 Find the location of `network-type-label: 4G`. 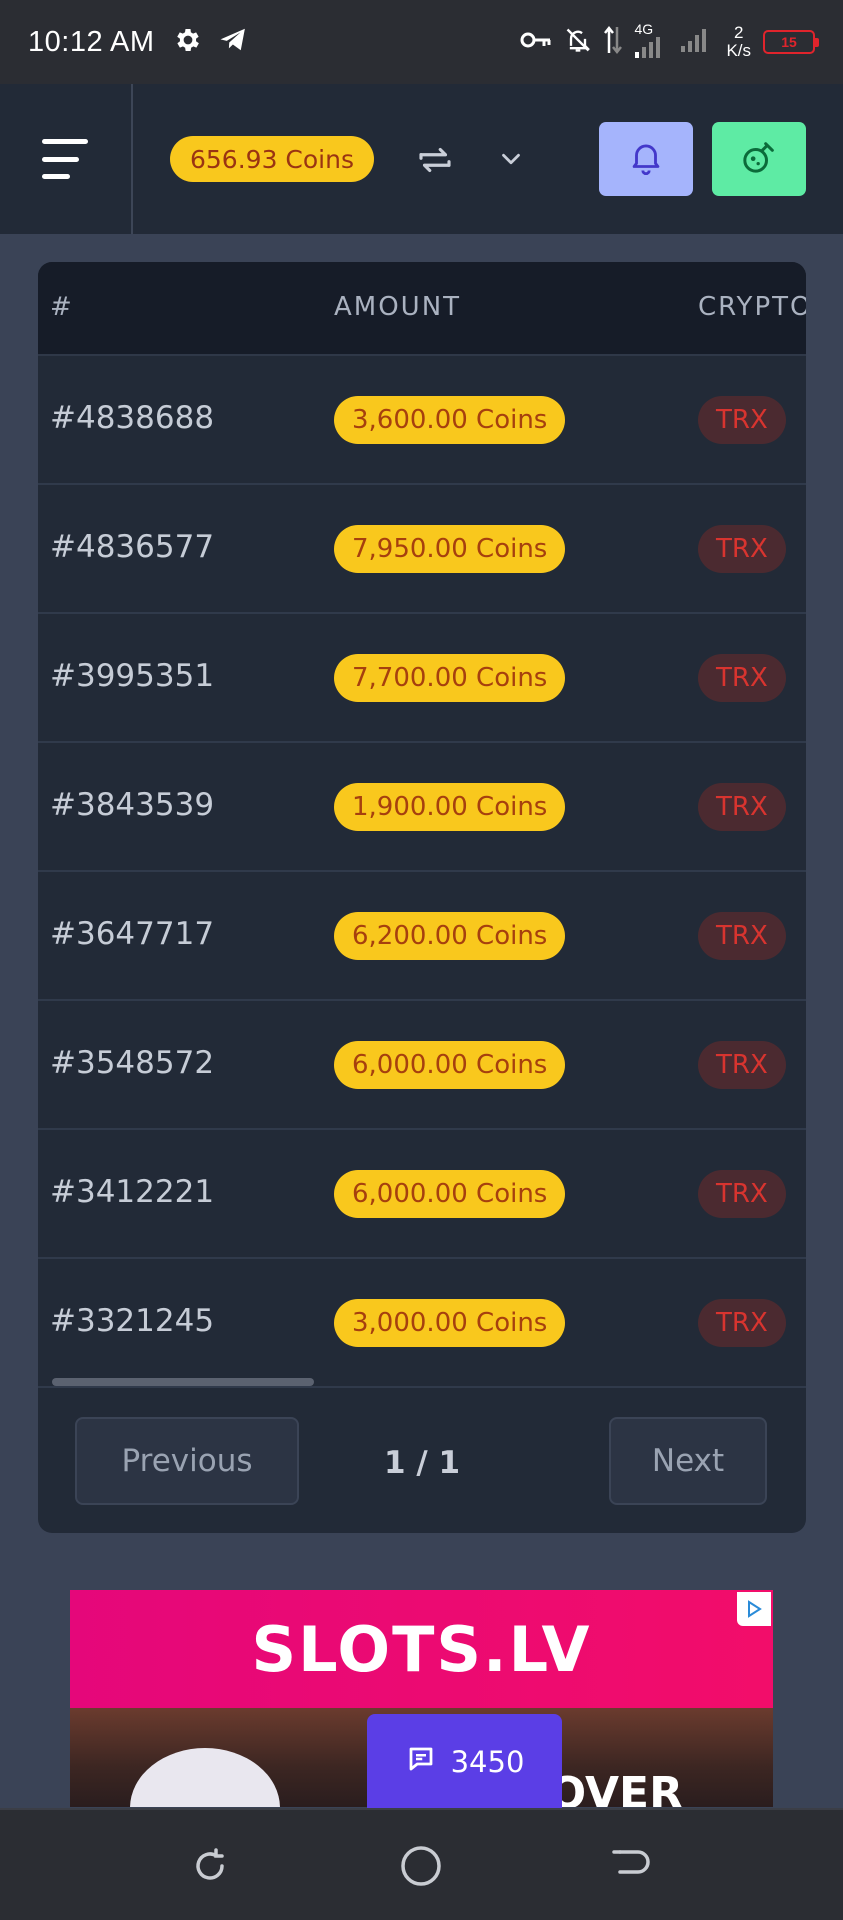

network-type-label: 4G is located at coordinates (644, 29).